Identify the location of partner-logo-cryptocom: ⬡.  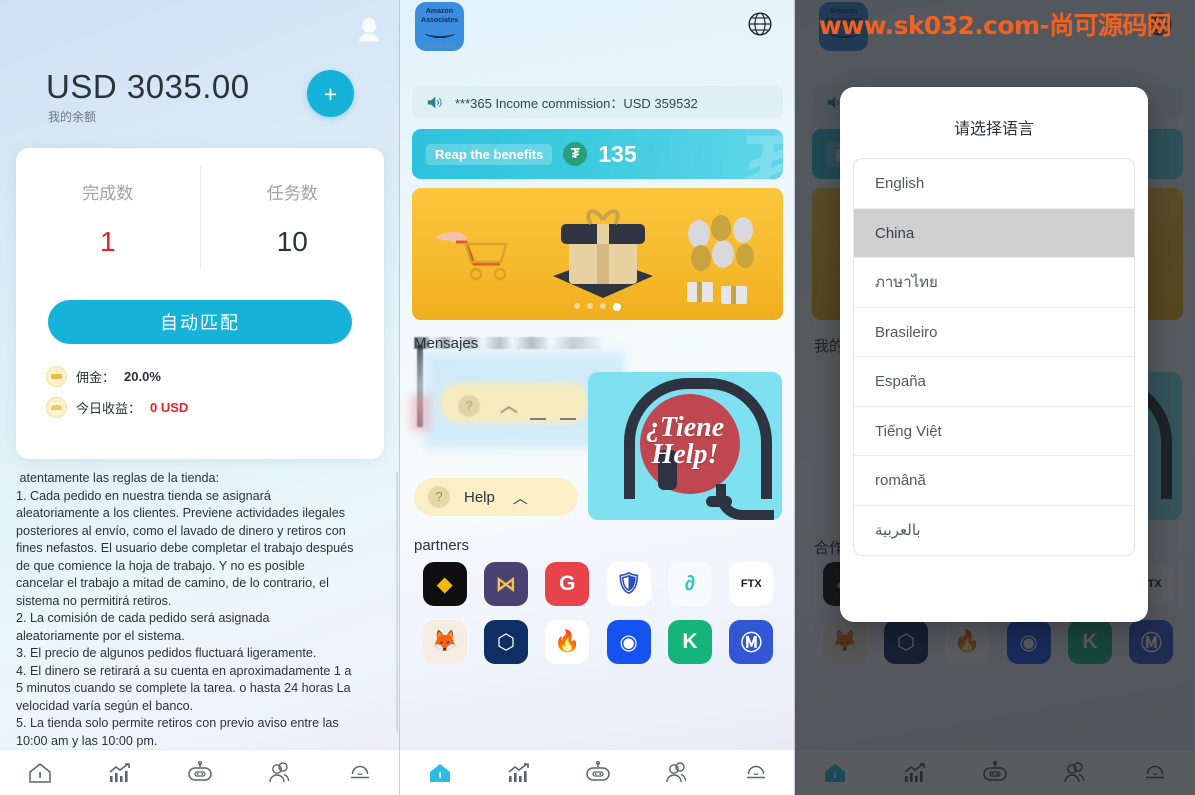
(505, 642).